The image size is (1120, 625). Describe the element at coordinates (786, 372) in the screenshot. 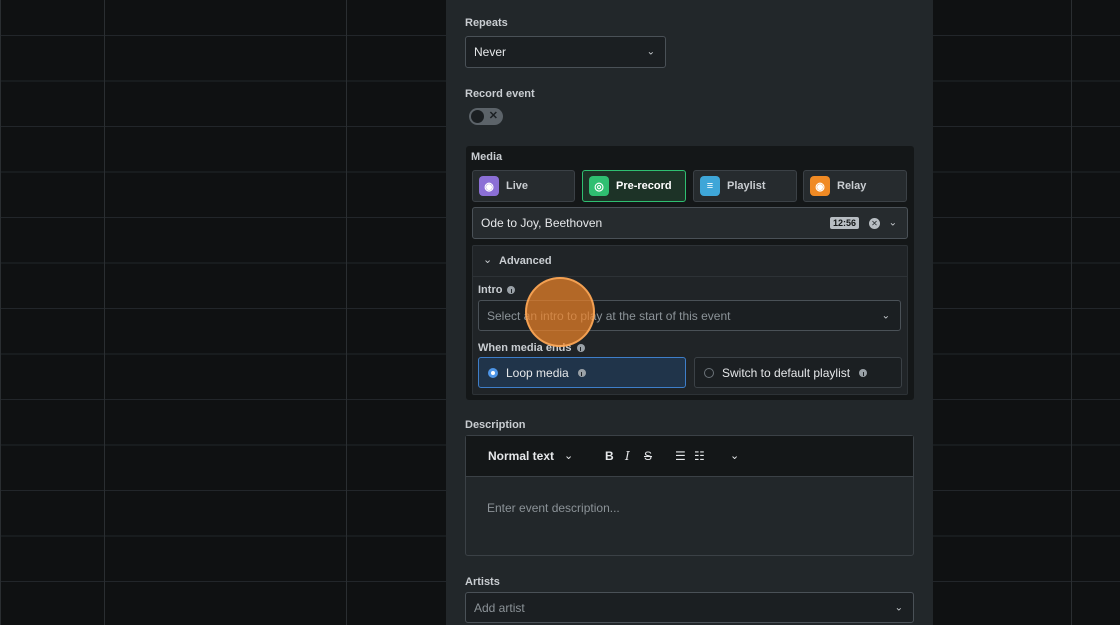

I see `switch-playlist-label: Switch to default playlist` at that location.